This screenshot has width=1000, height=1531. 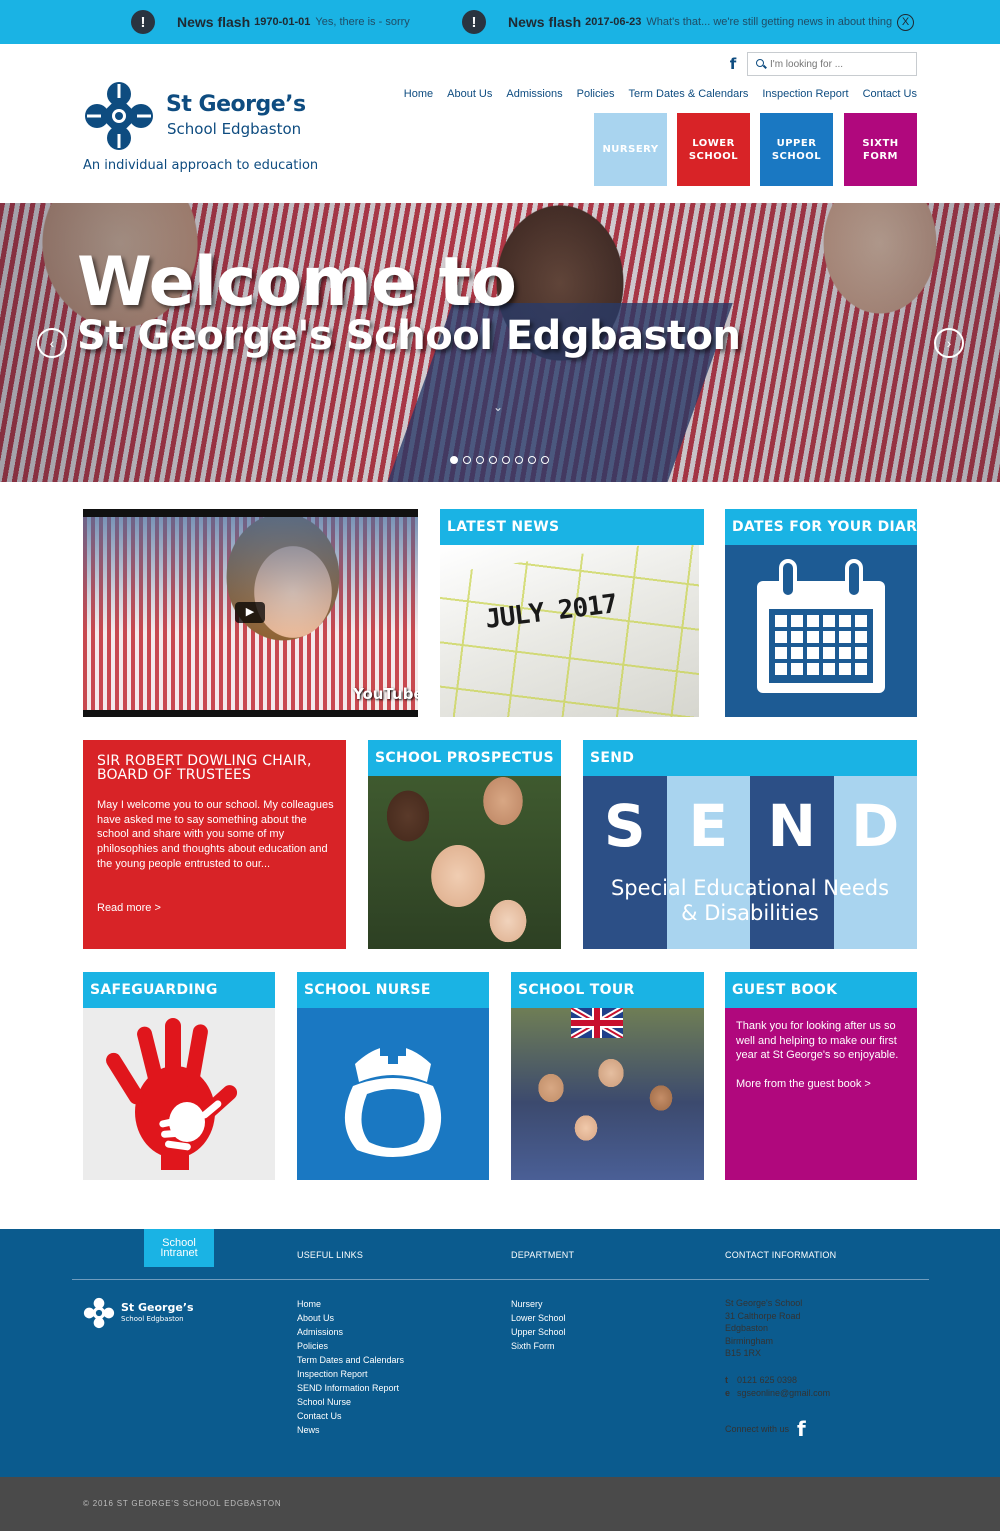 I want to click on footer-link: Inspection Report, so click(x=332, y=1374).